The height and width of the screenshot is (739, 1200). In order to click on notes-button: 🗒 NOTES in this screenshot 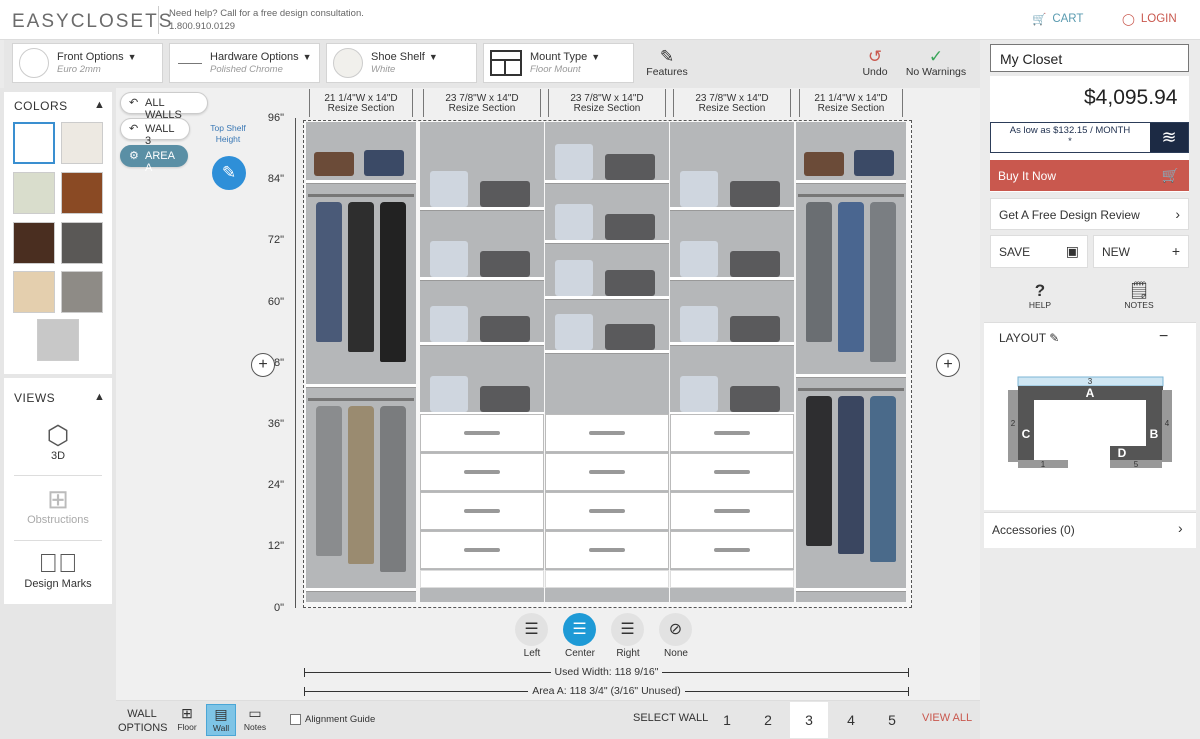, I will do `click(1139, 296)`.